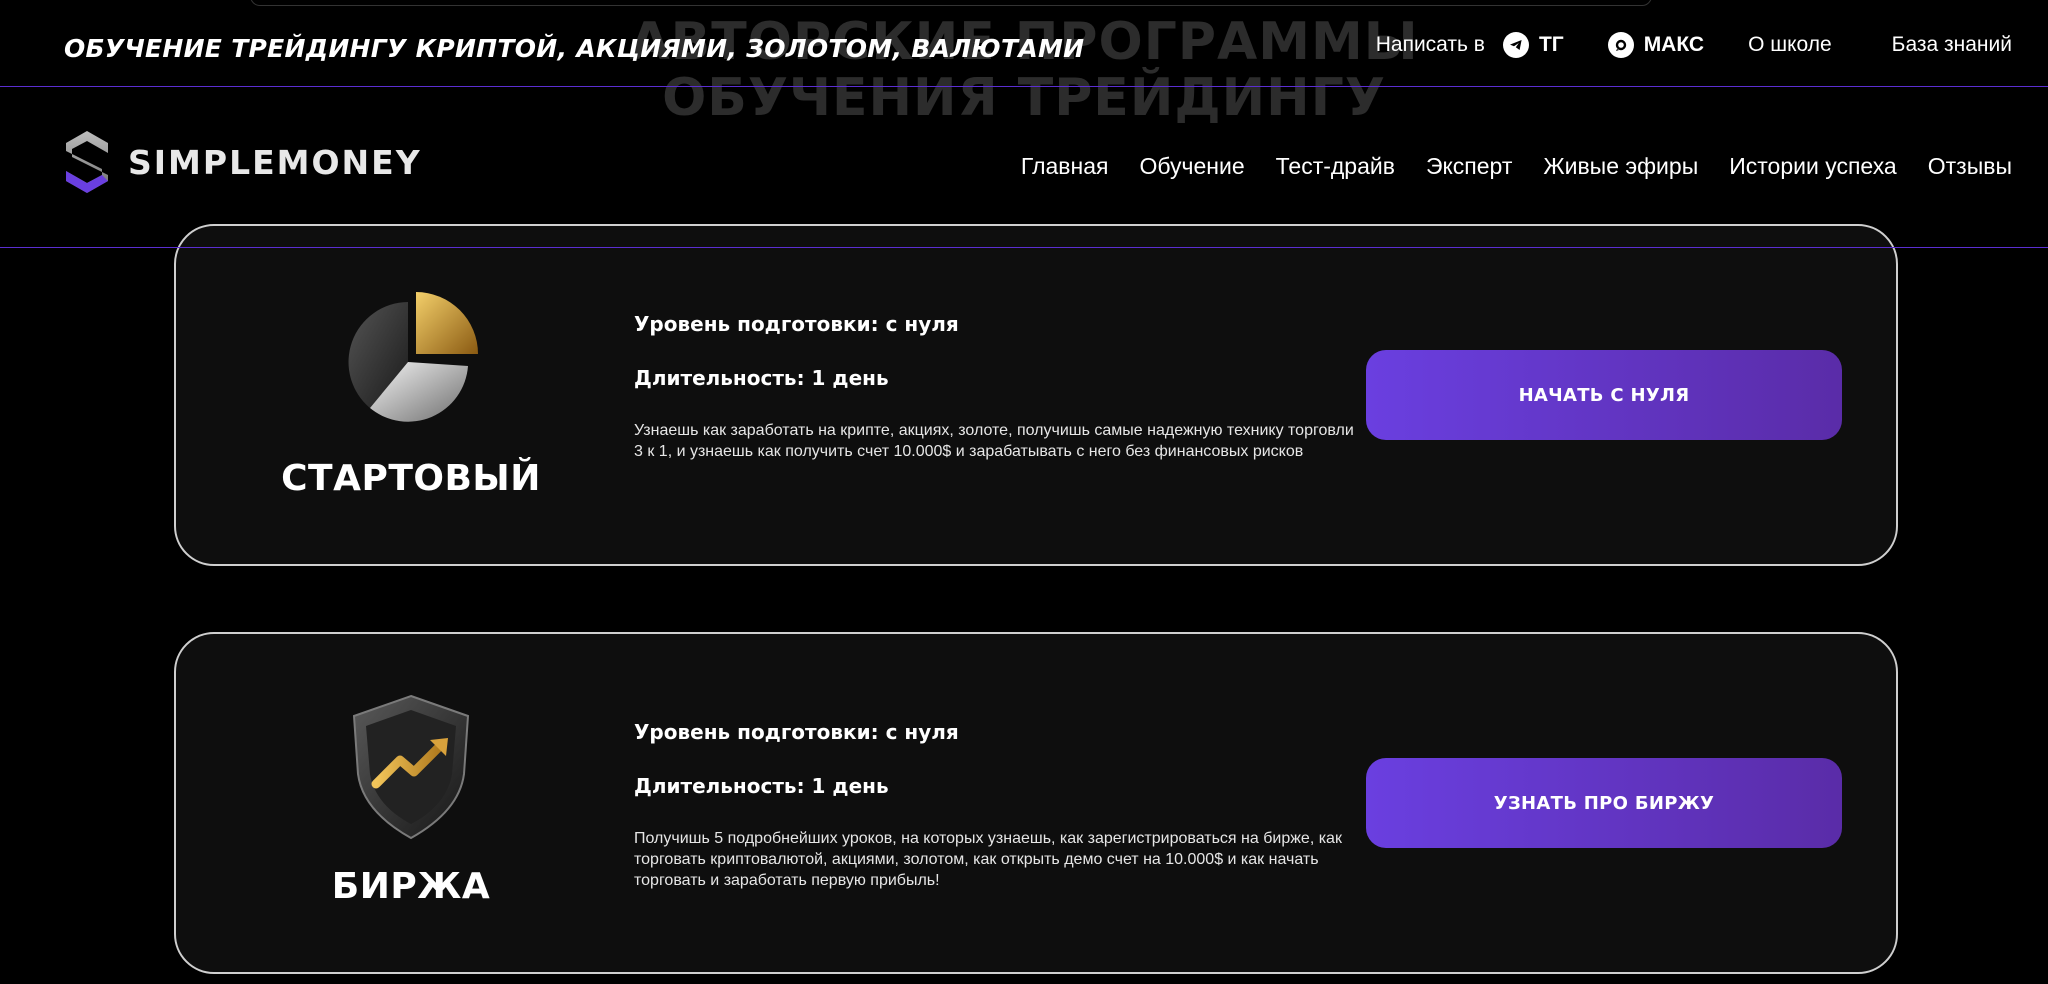  I want to click on nav-item-learning: Обучение, so click(1191, 166).